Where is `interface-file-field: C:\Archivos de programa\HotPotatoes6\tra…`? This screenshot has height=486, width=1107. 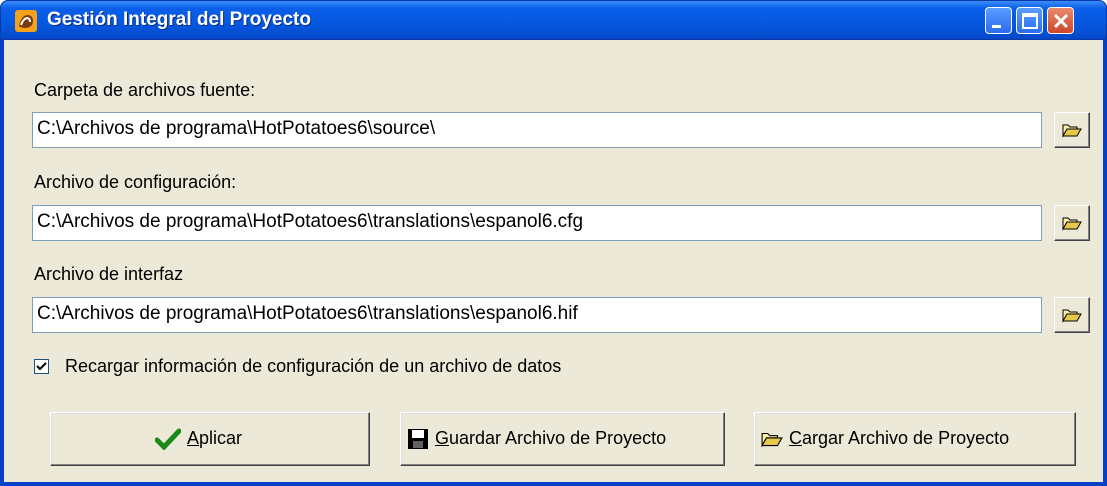
interface-file-field: C:\Archivos de programa\HotPotatoes6\tra… is located at coordinates (537, 315).